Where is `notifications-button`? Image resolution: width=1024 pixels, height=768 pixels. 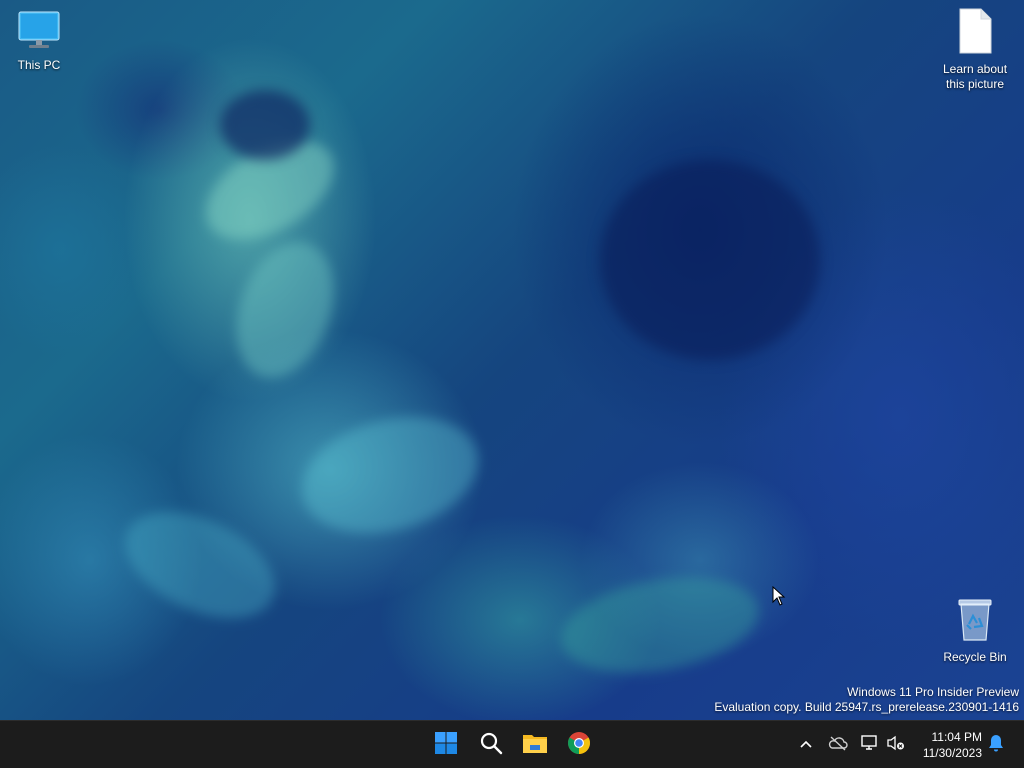 notifications-button is located at coordinates (996, 745).